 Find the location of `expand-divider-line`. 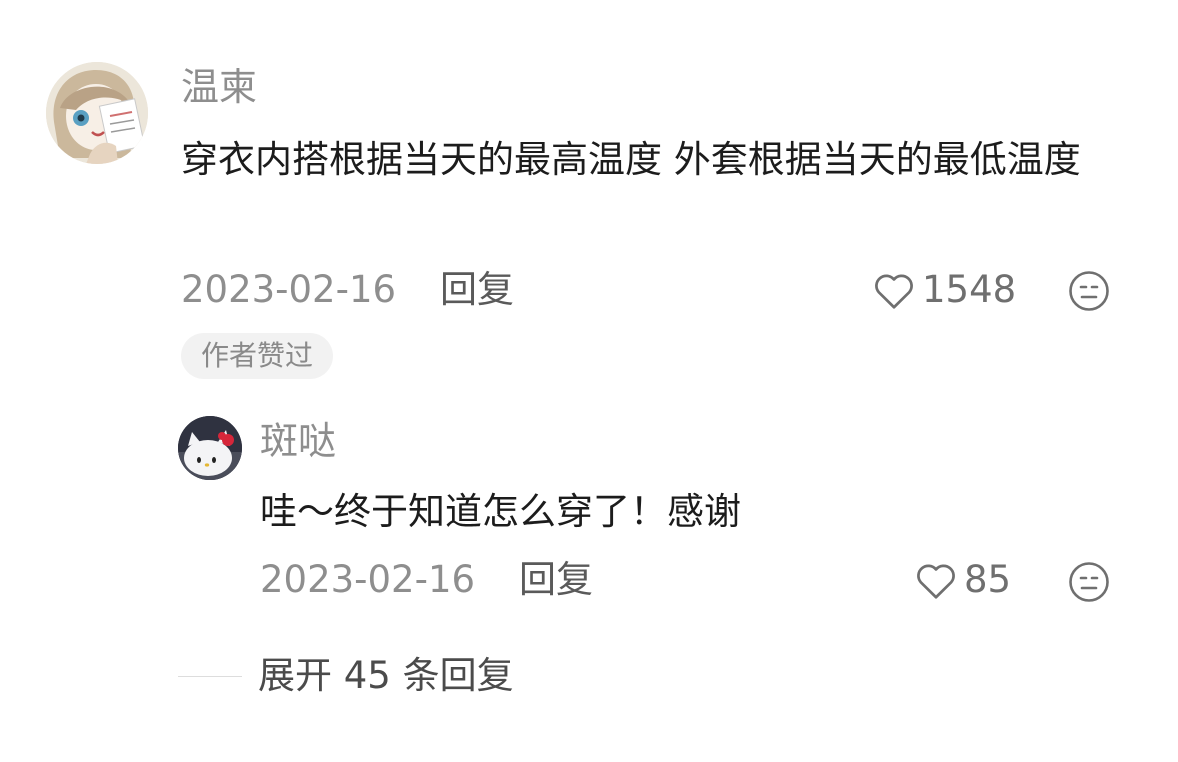

expand-divider-line is located at coordinates (210, 676).